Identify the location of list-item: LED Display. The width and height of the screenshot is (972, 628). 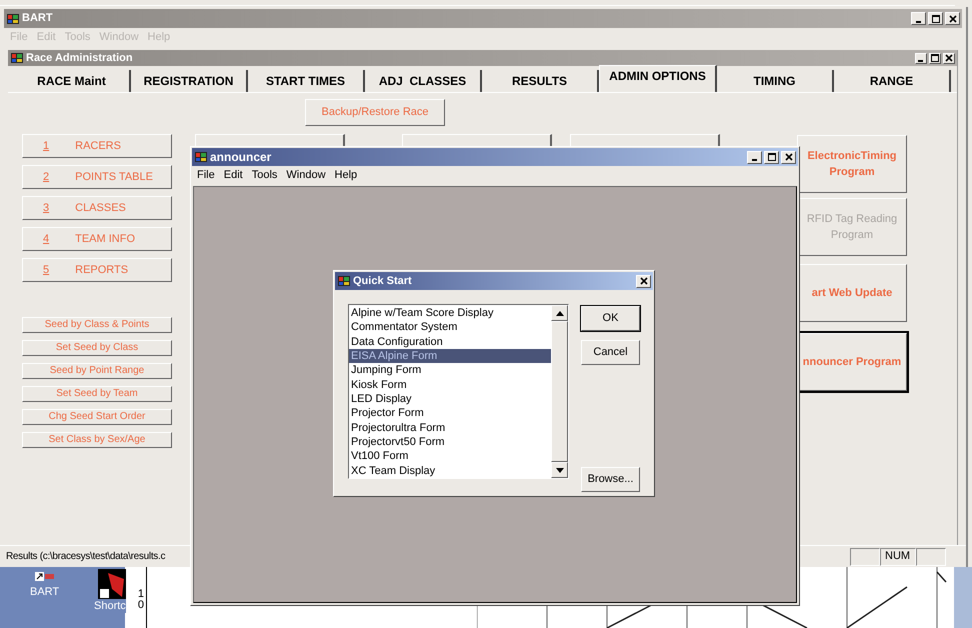
(450, 399).